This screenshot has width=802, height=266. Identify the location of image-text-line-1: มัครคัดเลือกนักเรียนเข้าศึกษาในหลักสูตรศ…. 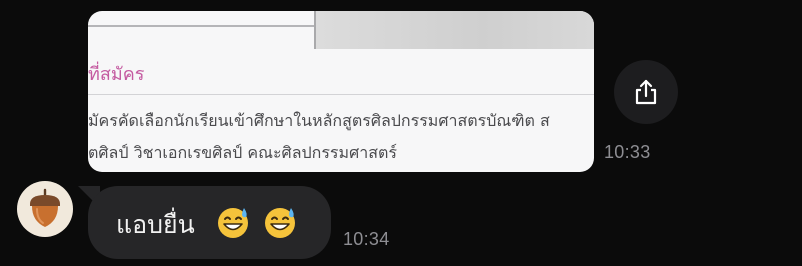
(319, 120).